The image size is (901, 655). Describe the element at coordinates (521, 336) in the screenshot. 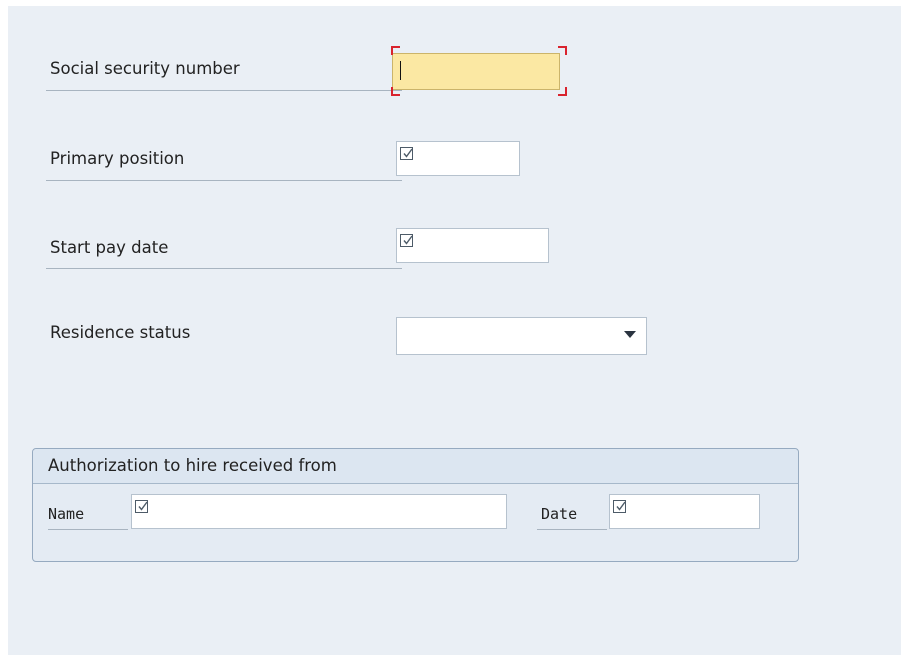

I see `residence-status-dropdown` at that location.